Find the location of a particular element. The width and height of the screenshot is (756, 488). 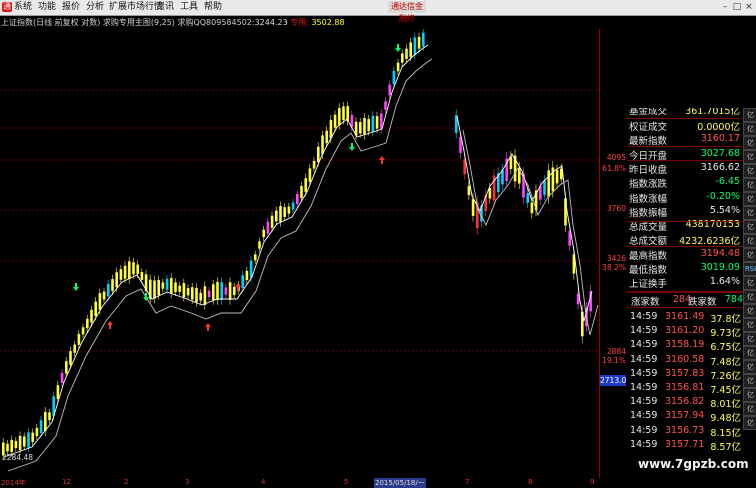

info-row: 今日开盘 3027.68 is located at coordinates (685, 154).